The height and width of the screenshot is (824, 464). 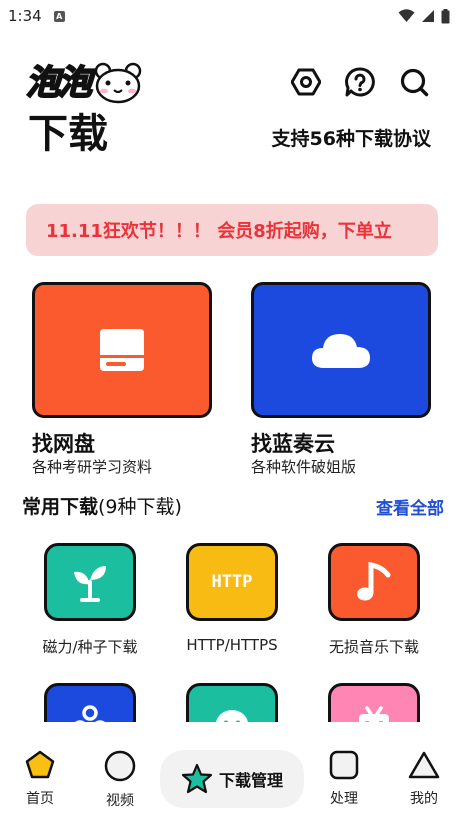 I want to click on tab-download-manager: 下载管理, so click(x=232, y=779).